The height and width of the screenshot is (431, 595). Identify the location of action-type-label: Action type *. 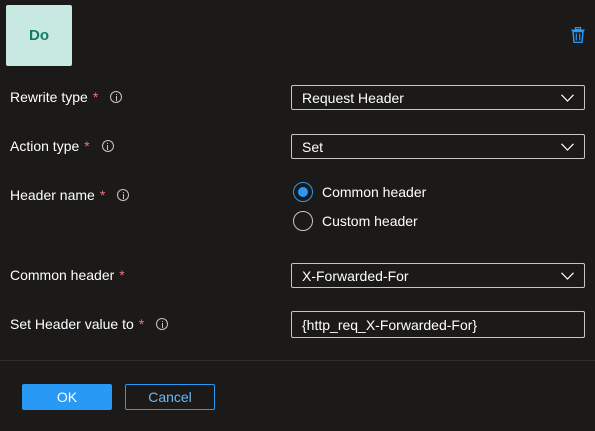
(62, 146).